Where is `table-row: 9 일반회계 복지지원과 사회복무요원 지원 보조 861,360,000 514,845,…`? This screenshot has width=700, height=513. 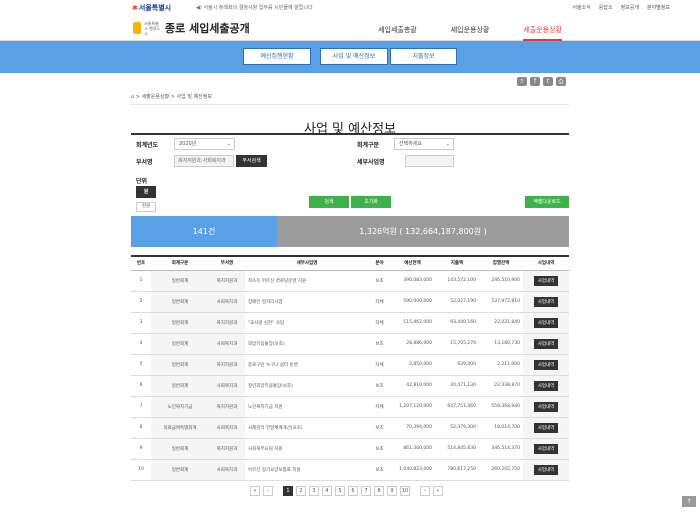
table-row: 9 일반회계 복지지원과 사회복무요원 지원 보조 861,360,000 514,845,… is located at coordinates (350, 449).